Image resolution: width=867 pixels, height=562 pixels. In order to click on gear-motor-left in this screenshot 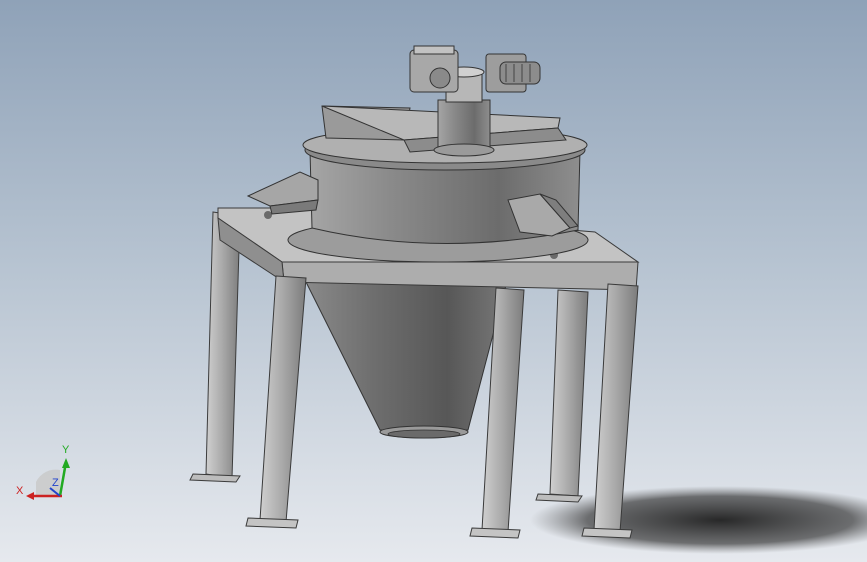, I will do `click(434, 69)`.